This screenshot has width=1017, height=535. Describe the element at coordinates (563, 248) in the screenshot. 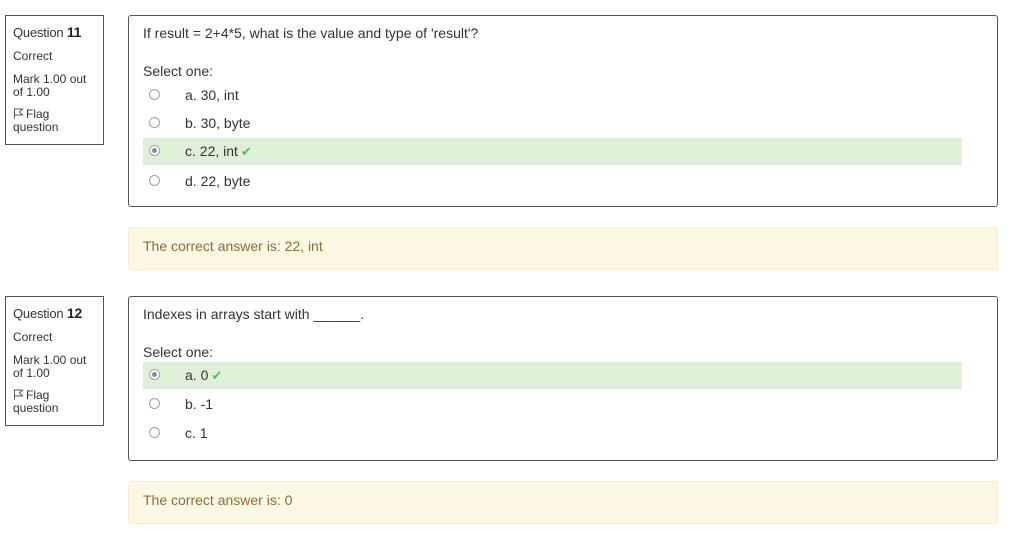

I see `correct-answer-feedback: The correct answer is: 22, int` at that location.